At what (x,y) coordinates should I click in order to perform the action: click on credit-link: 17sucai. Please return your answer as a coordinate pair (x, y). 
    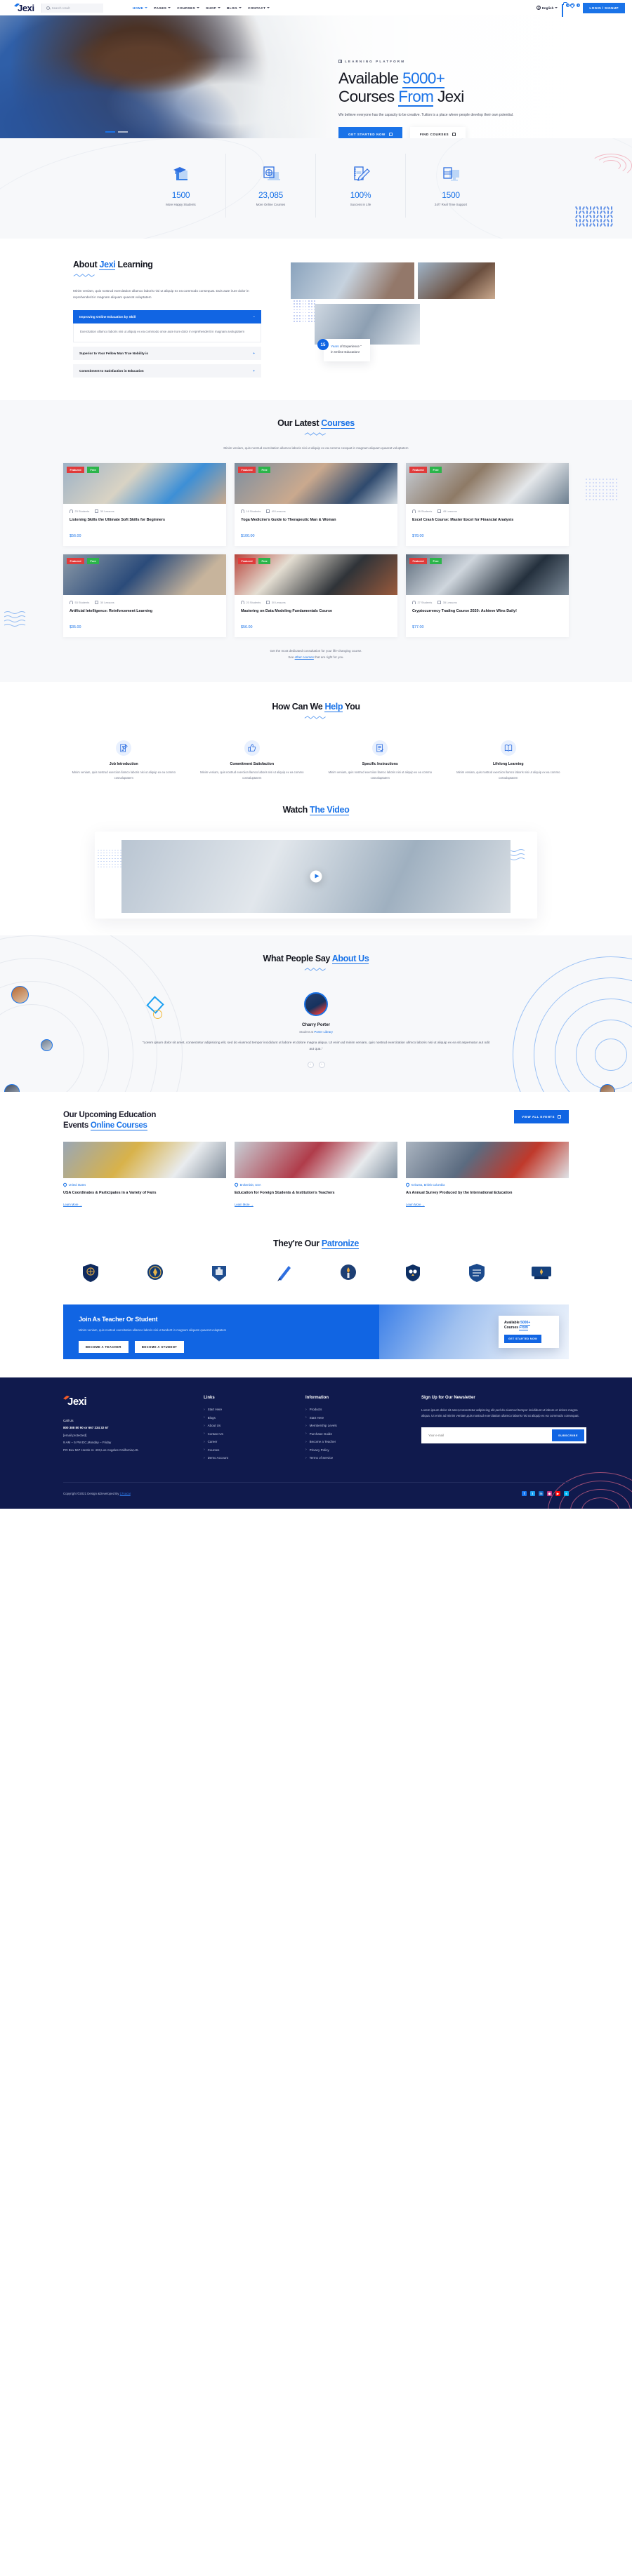
    Looking at the image, I should click on (125, 1493).